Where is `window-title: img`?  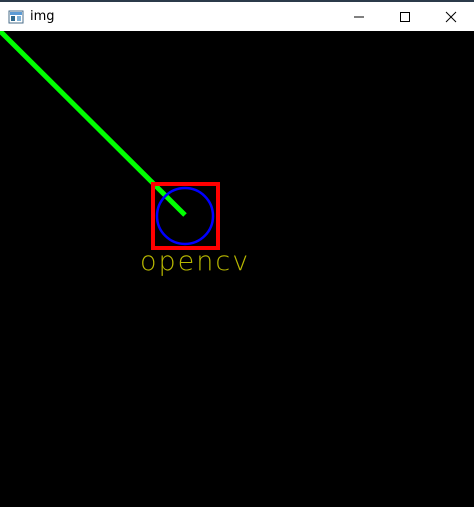 window-title: img is located at coordinates (42, 16).